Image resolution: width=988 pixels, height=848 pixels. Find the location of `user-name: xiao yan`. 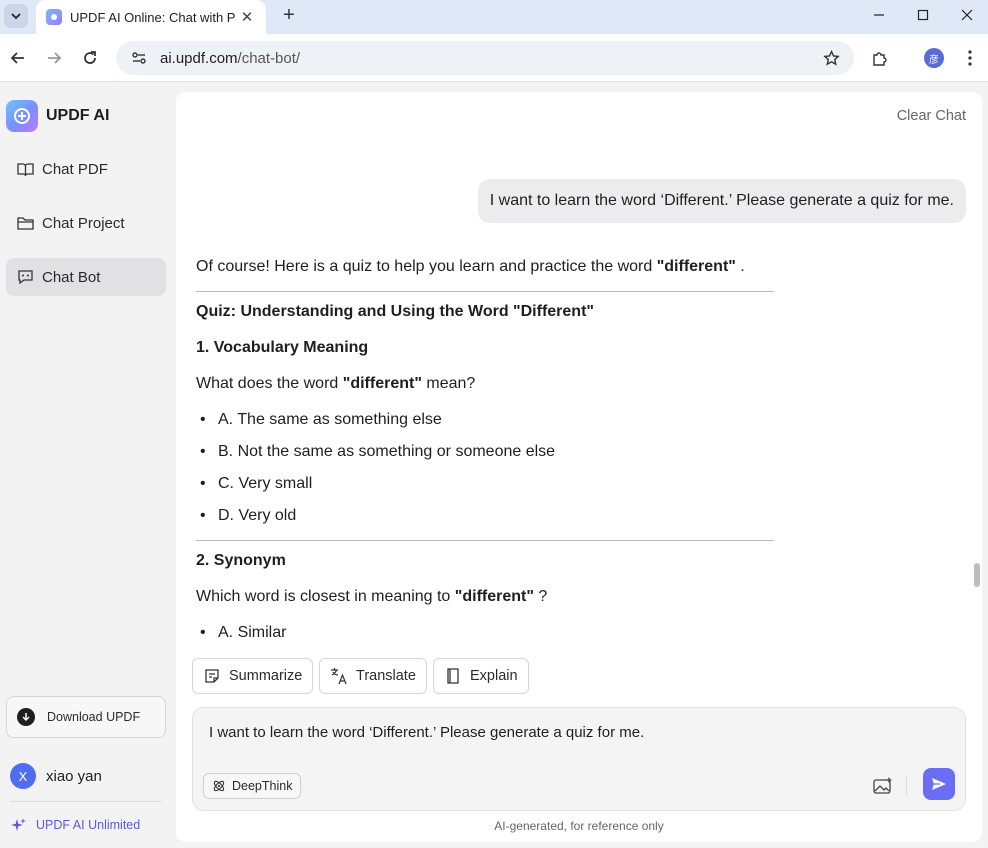

user-name: xiao yan is located at coordinates (74, 776).